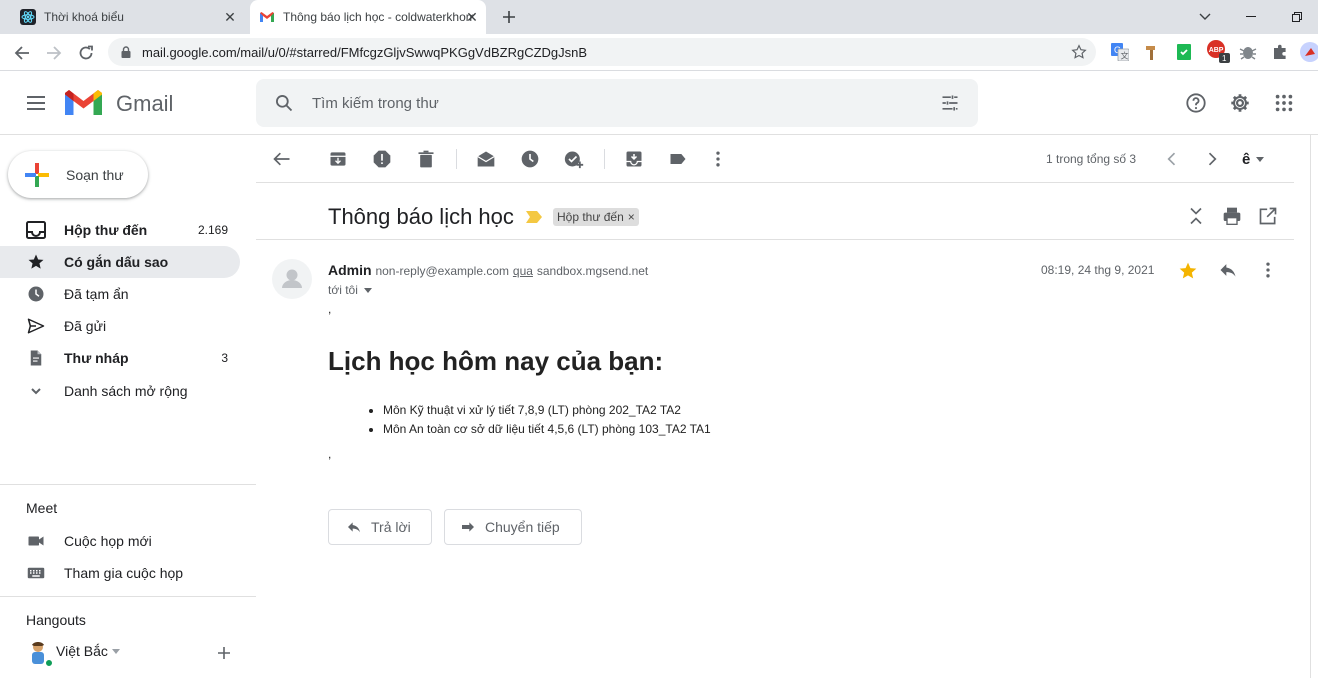  I want to click on reply-icon, so click(1228, 270).